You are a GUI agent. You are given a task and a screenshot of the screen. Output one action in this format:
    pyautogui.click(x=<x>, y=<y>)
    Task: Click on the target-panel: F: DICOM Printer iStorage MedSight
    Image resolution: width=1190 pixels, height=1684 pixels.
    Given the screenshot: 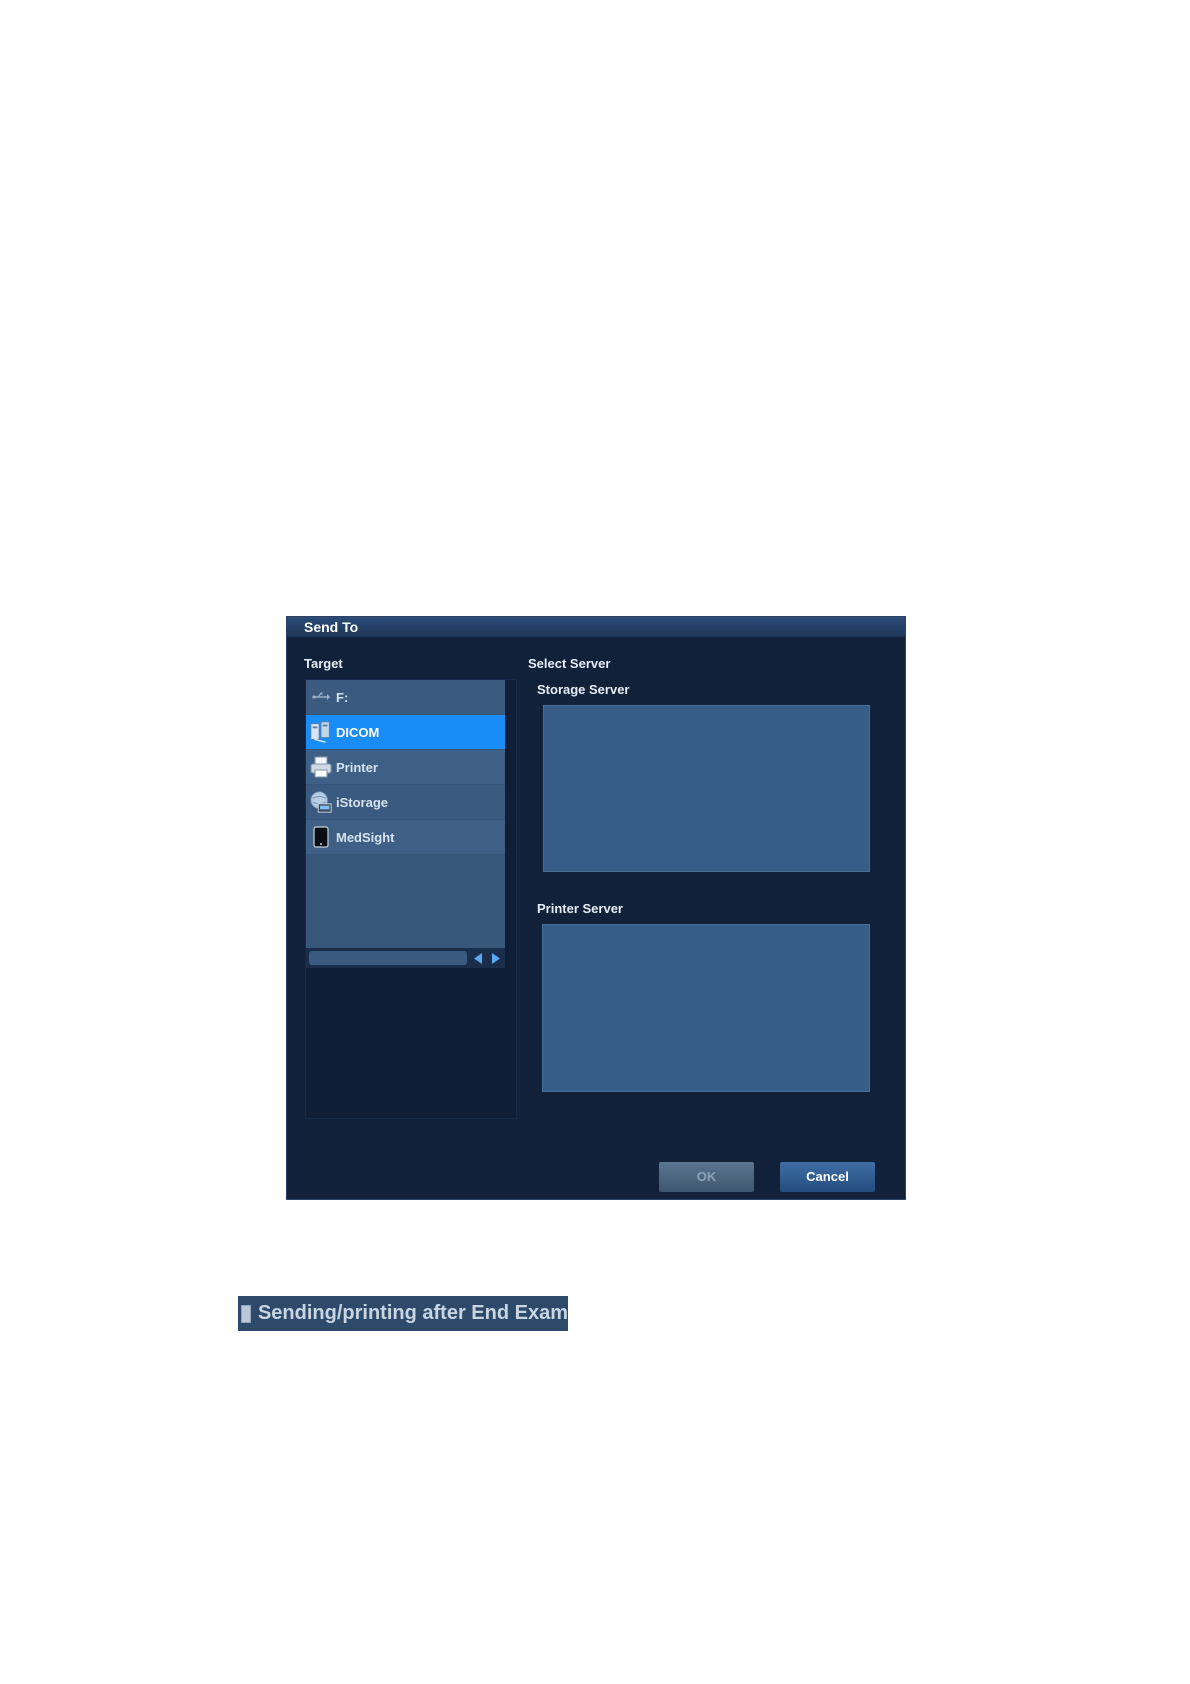 What is the action you would take?
    pyautogui.click(x=411, y=899)
    